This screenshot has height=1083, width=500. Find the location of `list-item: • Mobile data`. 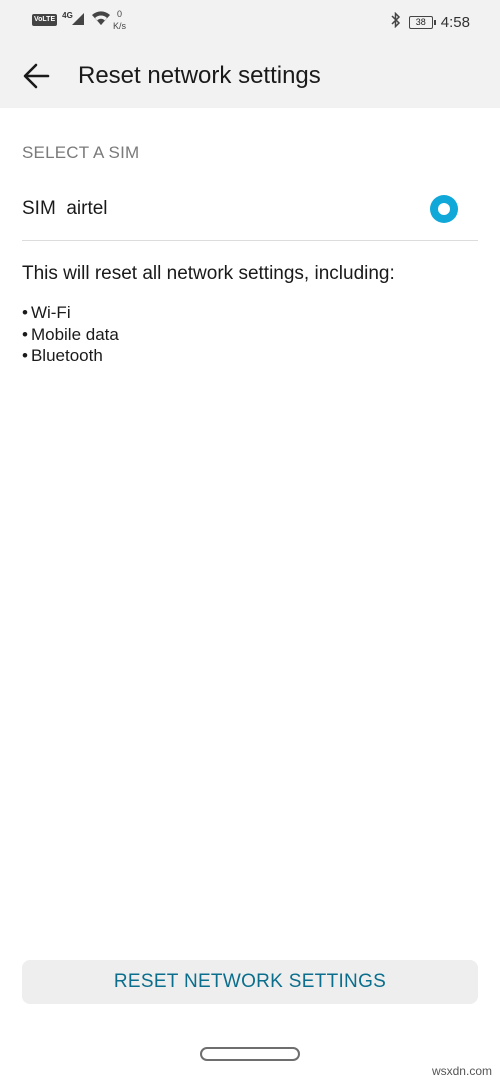

list-item: • Mobile data is located at coordinates (70, 334).